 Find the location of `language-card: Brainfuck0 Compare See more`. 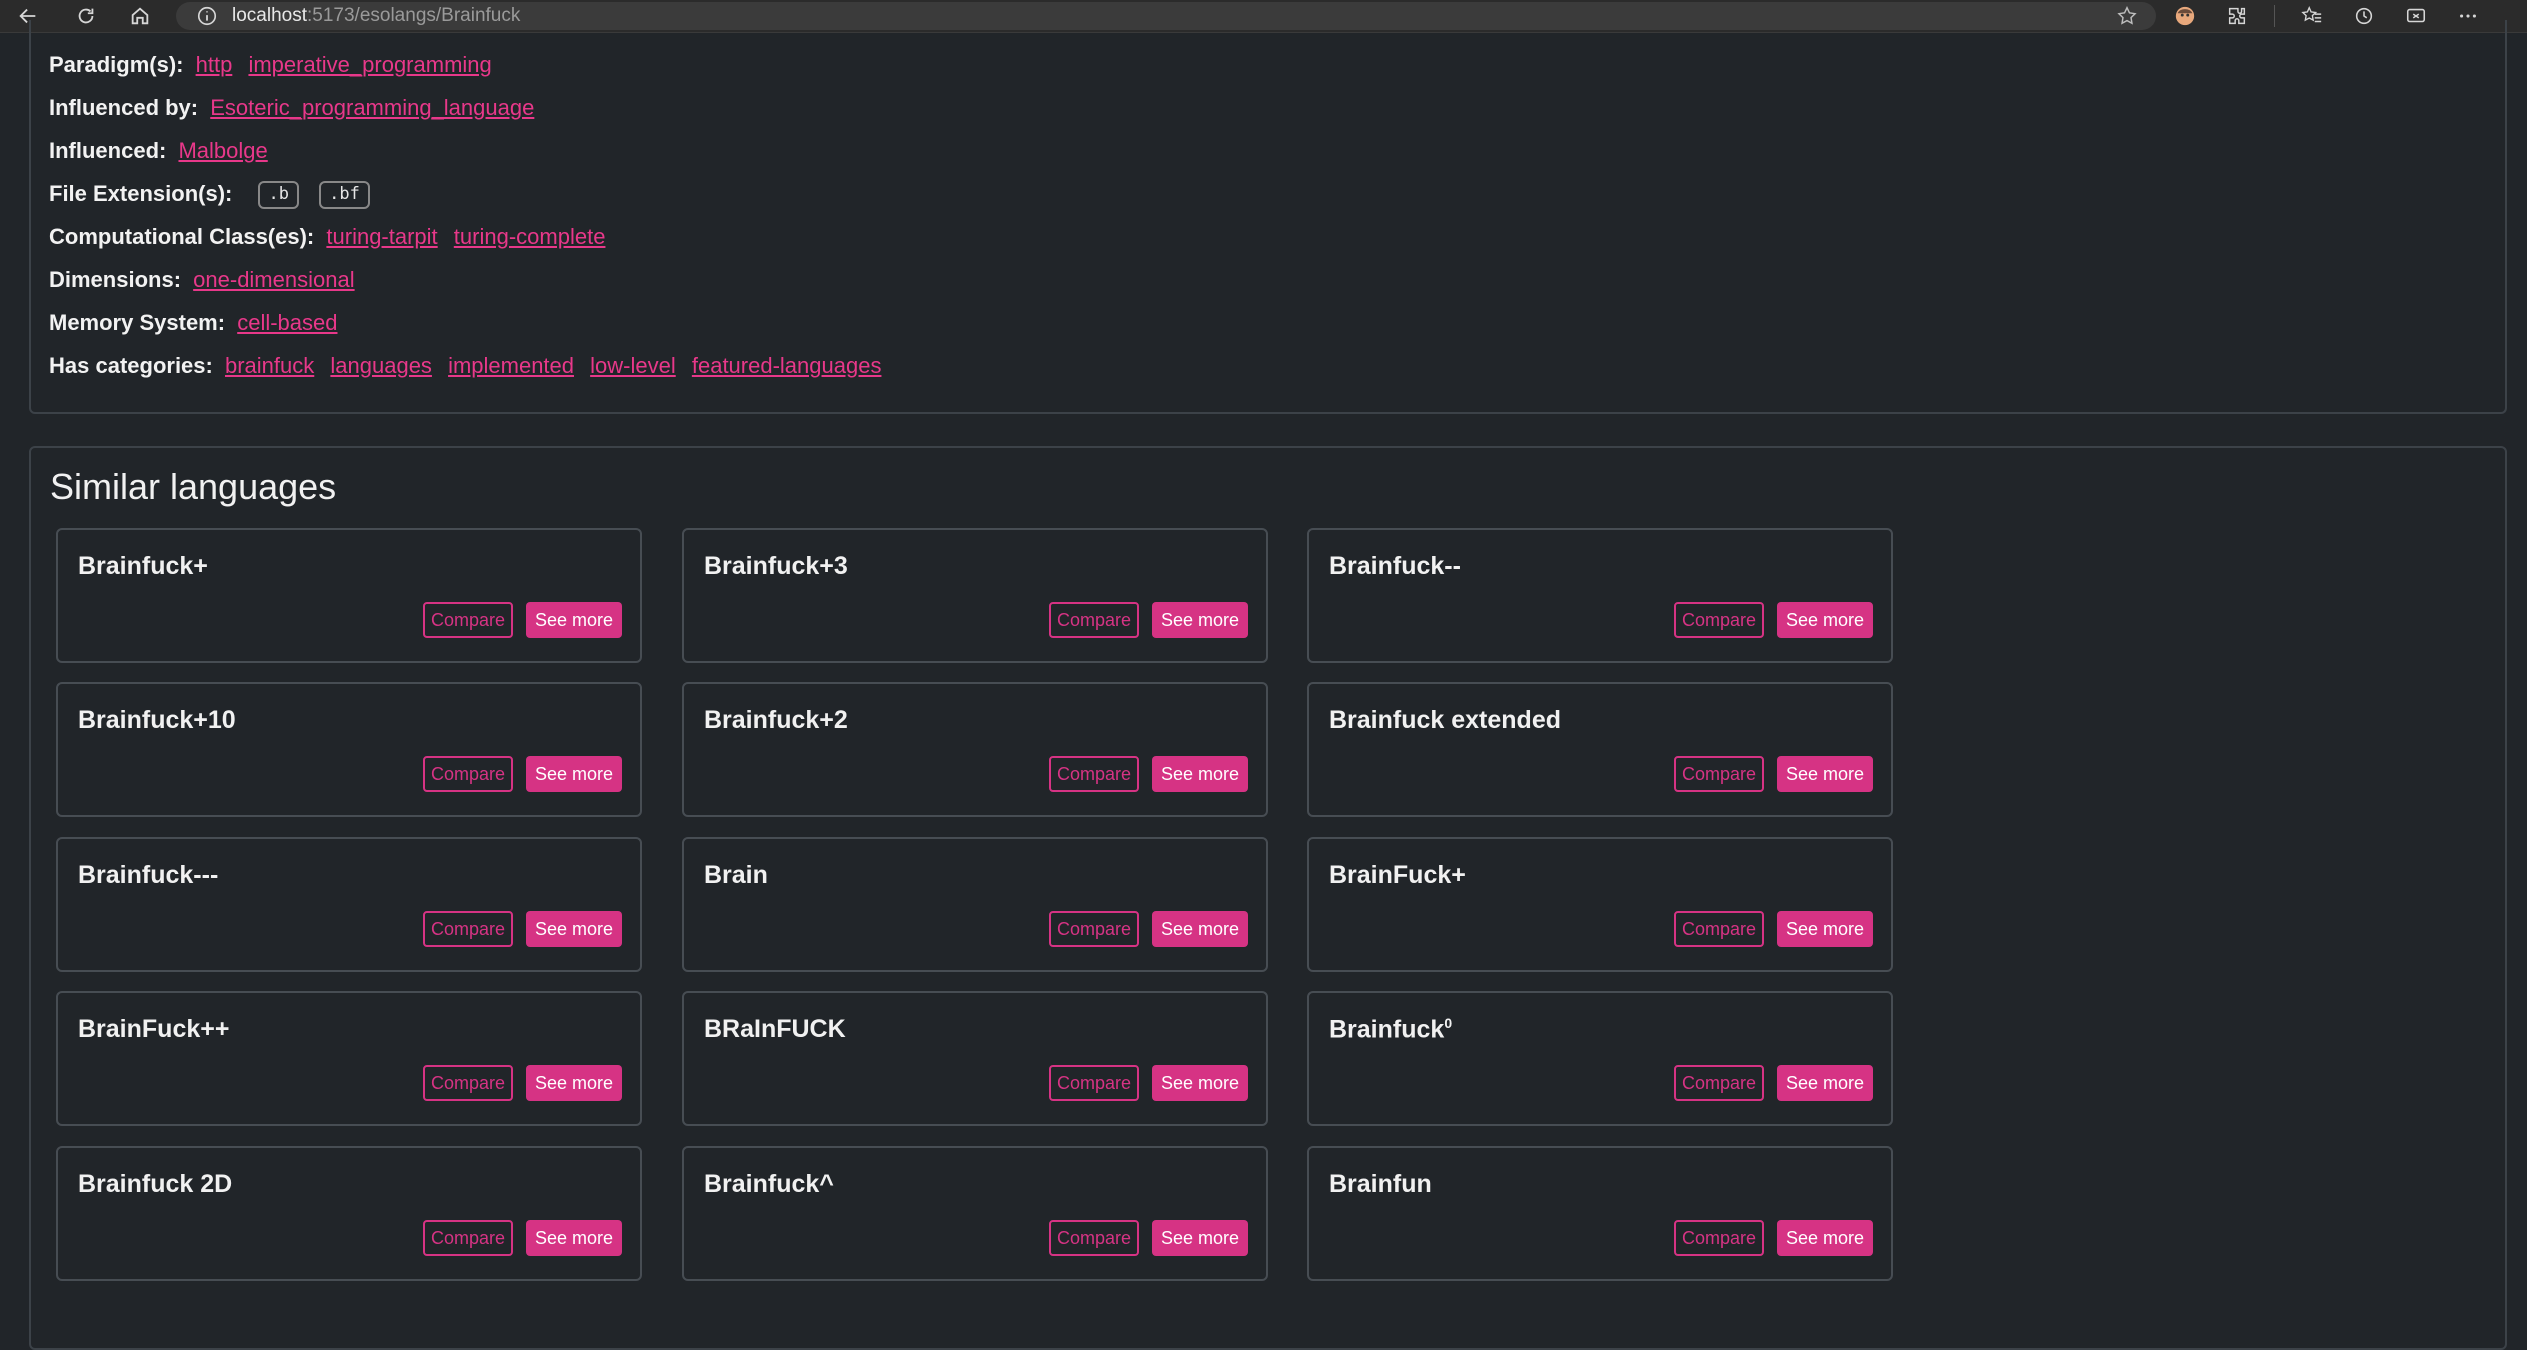

language-card: Brainfuck0 Compare See more is located at coordinates (1600, 1058).